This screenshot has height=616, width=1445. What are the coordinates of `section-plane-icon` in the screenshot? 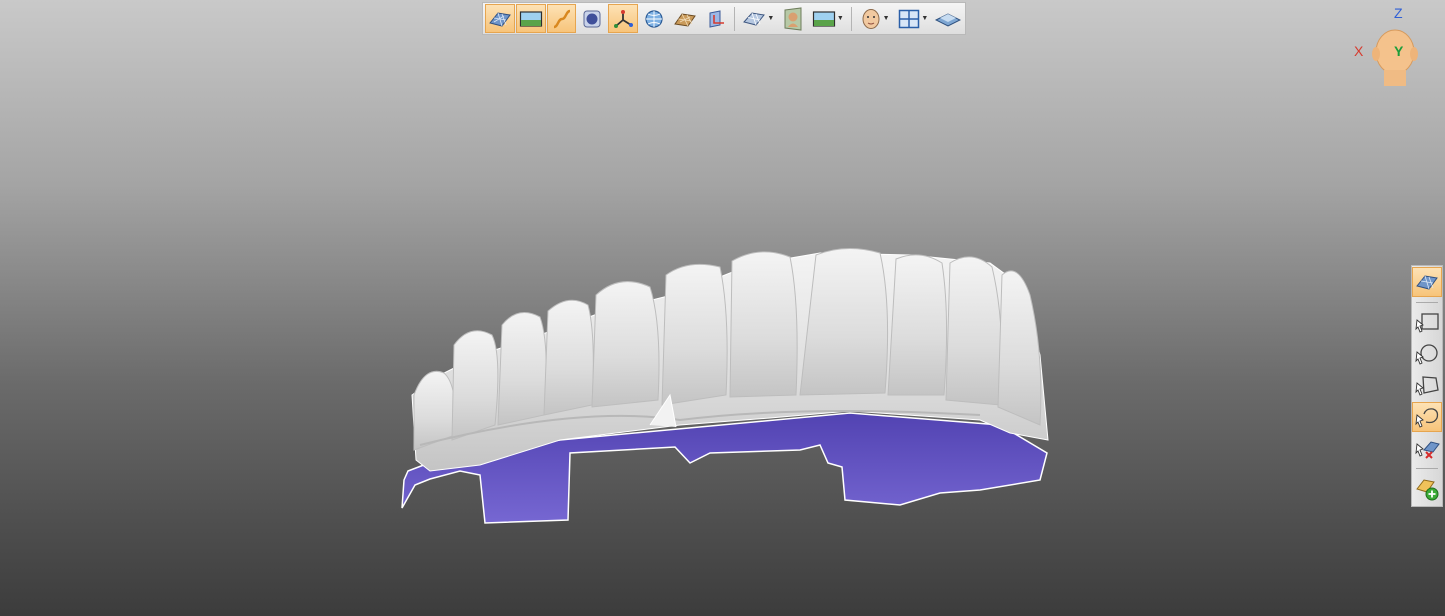 It's located at (716, 18).